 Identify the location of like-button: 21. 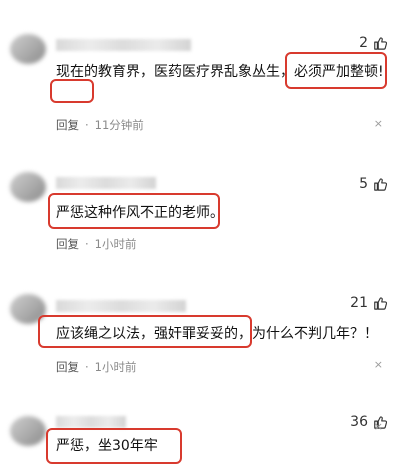
(368, 303).